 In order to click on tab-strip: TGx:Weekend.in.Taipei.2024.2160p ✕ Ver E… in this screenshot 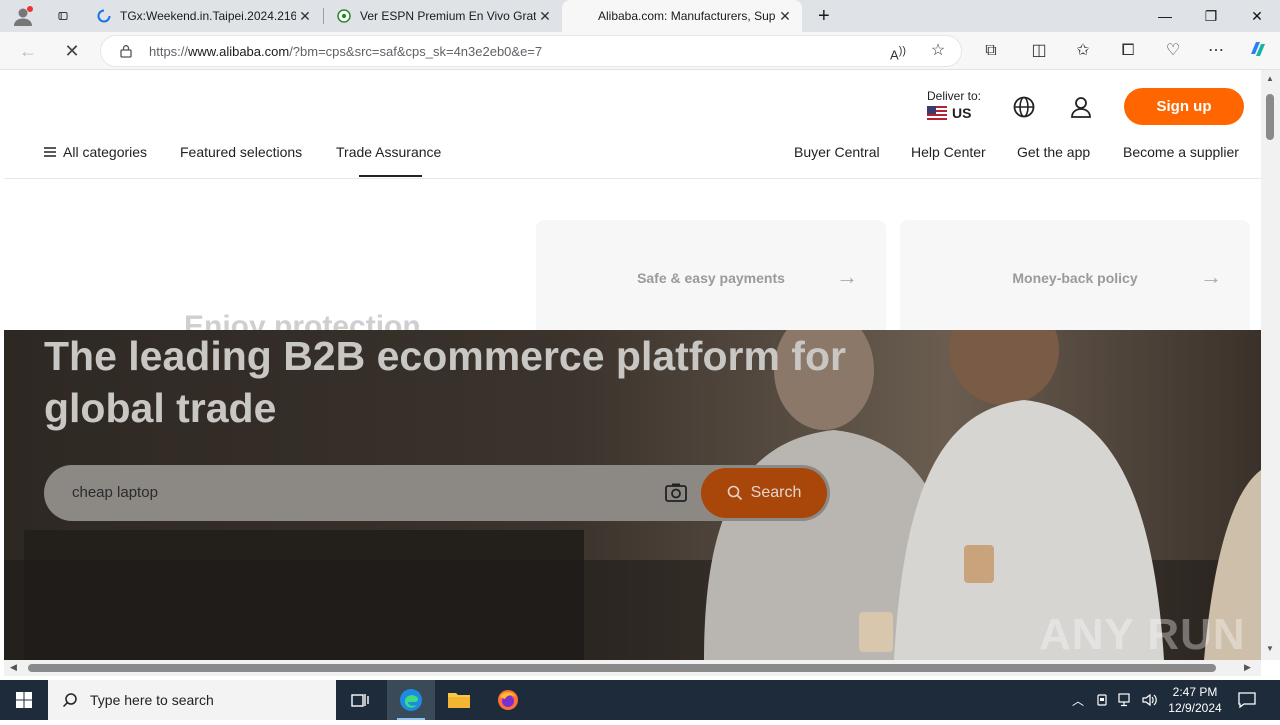, I will do `click(640, 16)`.